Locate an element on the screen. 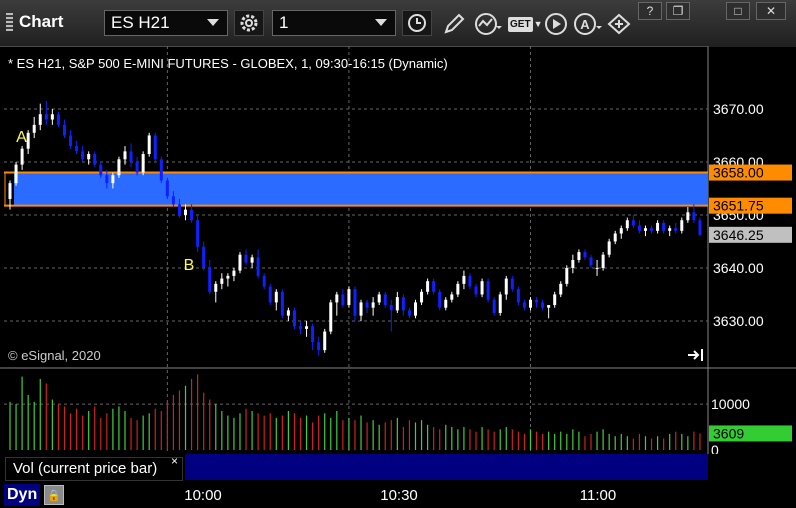  lock-icon: 🔒 is located at coordinates (54, 495).